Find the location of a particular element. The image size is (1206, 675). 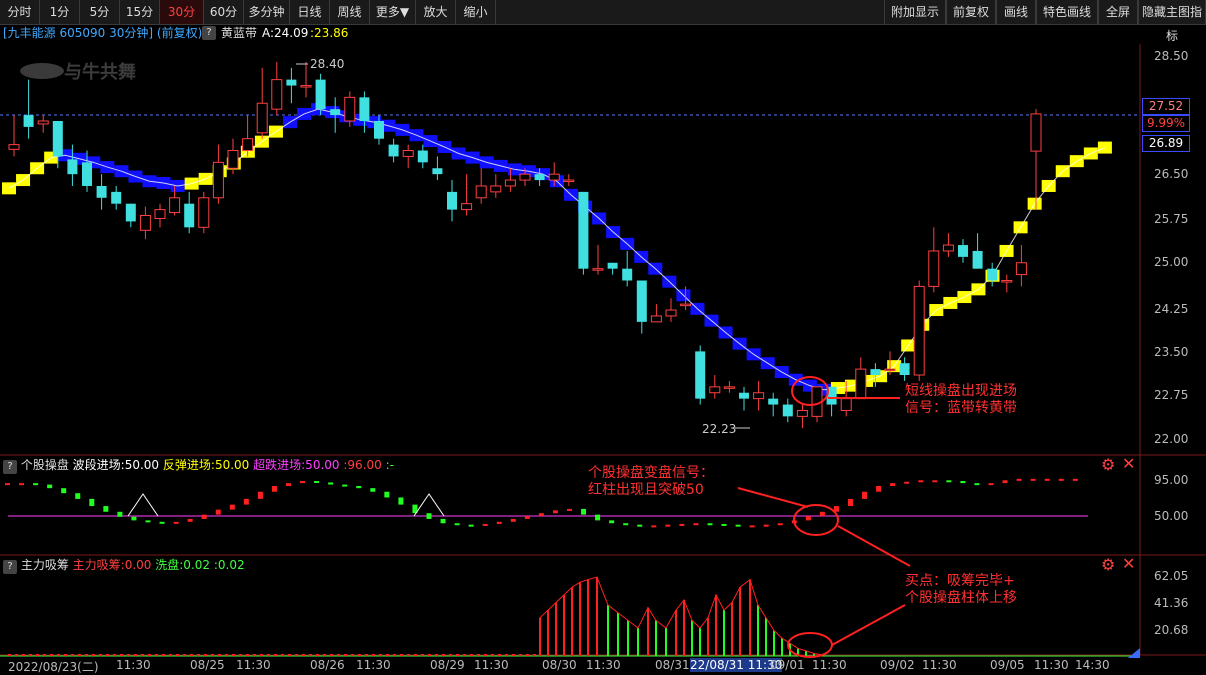

toolbar-right-button-4: 全屏 is located at coordinates (1118, 12).